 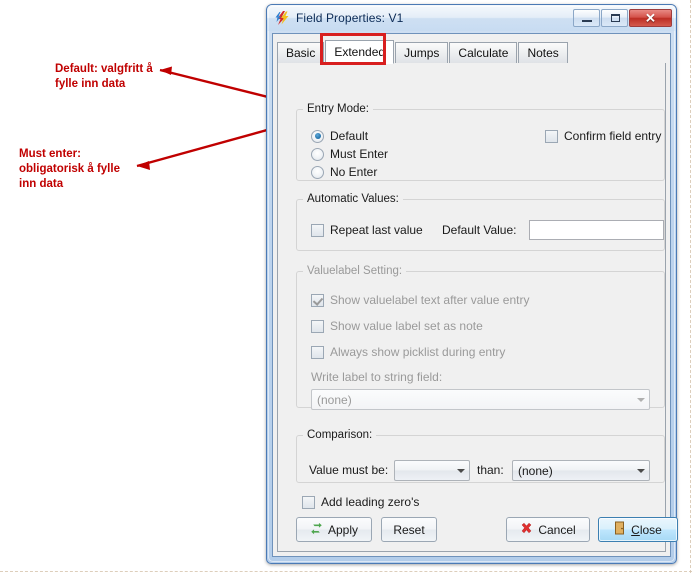 I want to click on checkbox-row-always-show-picklist: Always show picklist during entry, so click(x=408, y=352).